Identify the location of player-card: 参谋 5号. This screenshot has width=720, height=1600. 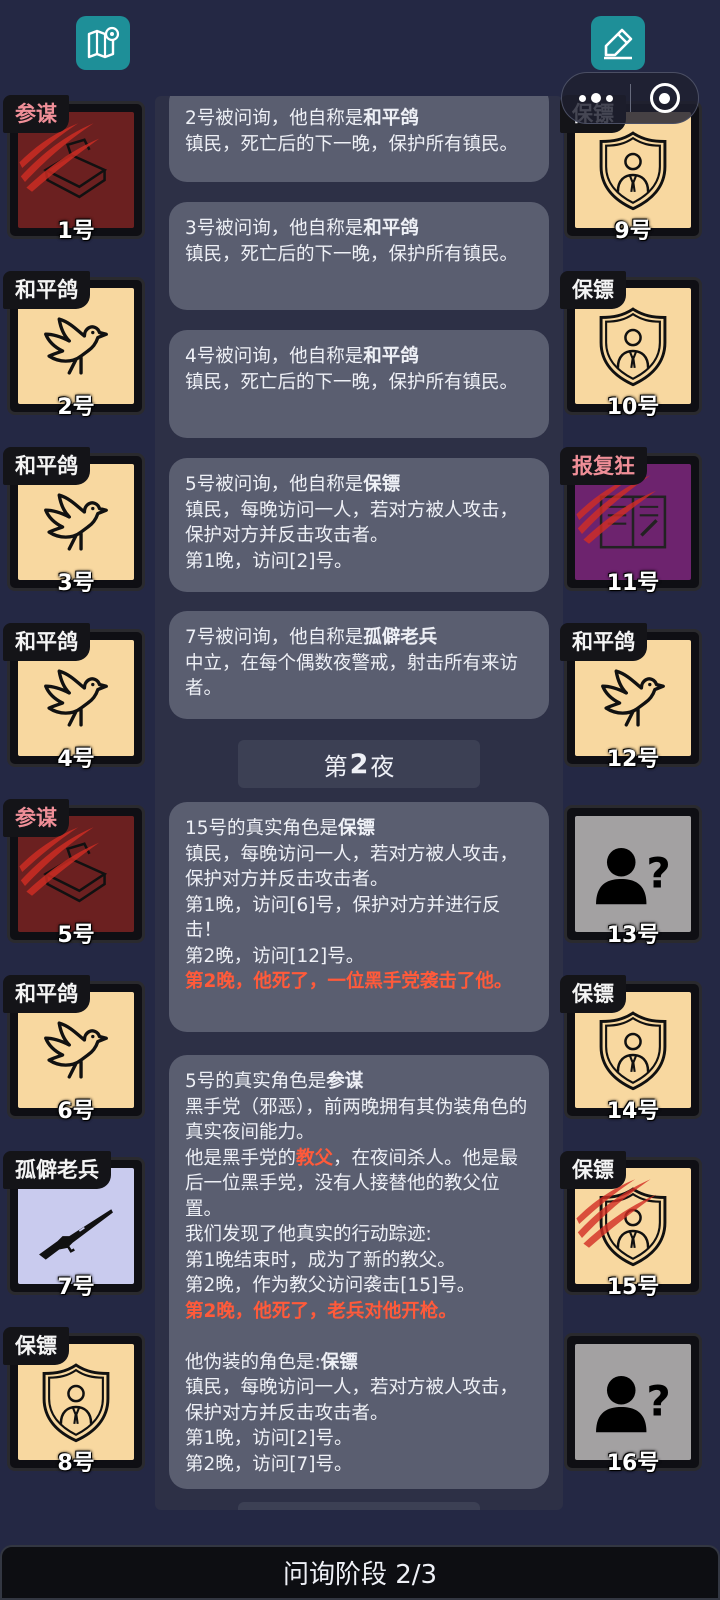
(74, 873).